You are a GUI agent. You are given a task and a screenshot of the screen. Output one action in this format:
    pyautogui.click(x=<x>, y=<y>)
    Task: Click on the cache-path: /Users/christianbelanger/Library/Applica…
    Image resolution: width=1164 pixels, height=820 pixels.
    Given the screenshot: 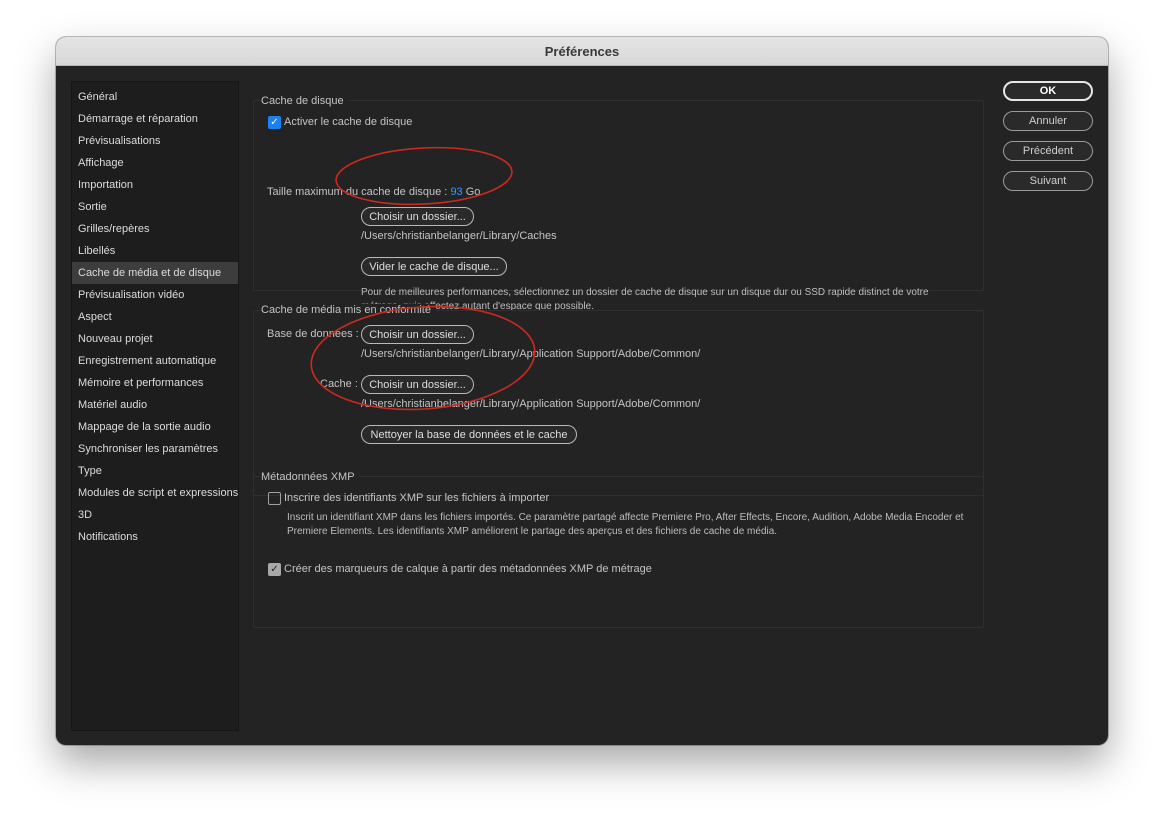 What is the action you would take?
    pyautogui.click(x=531, y=404)
    